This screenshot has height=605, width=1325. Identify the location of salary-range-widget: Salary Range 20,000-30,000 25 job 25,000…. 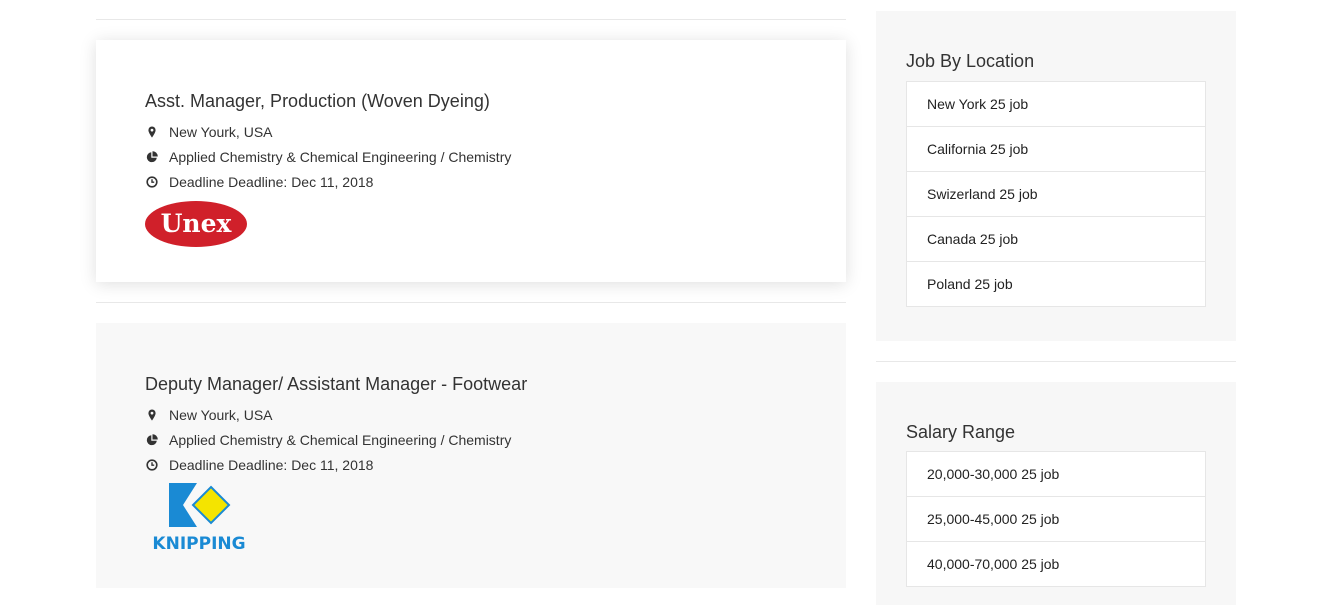
(1056, 493).